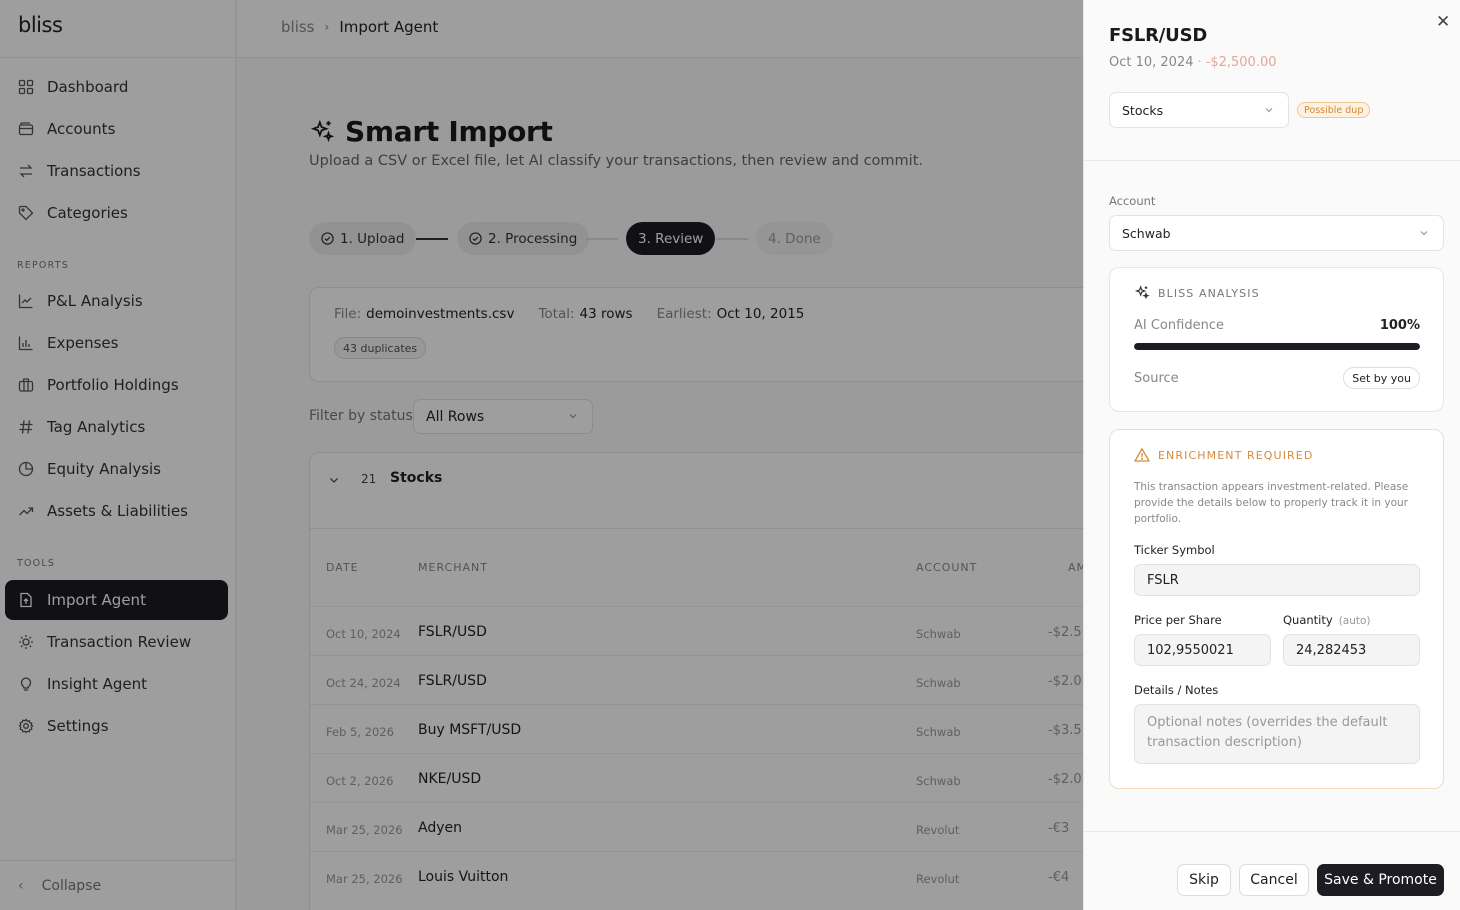 The image size is (1460, 910). I want to click on confidence-value: 100%, so click(1399, 325).